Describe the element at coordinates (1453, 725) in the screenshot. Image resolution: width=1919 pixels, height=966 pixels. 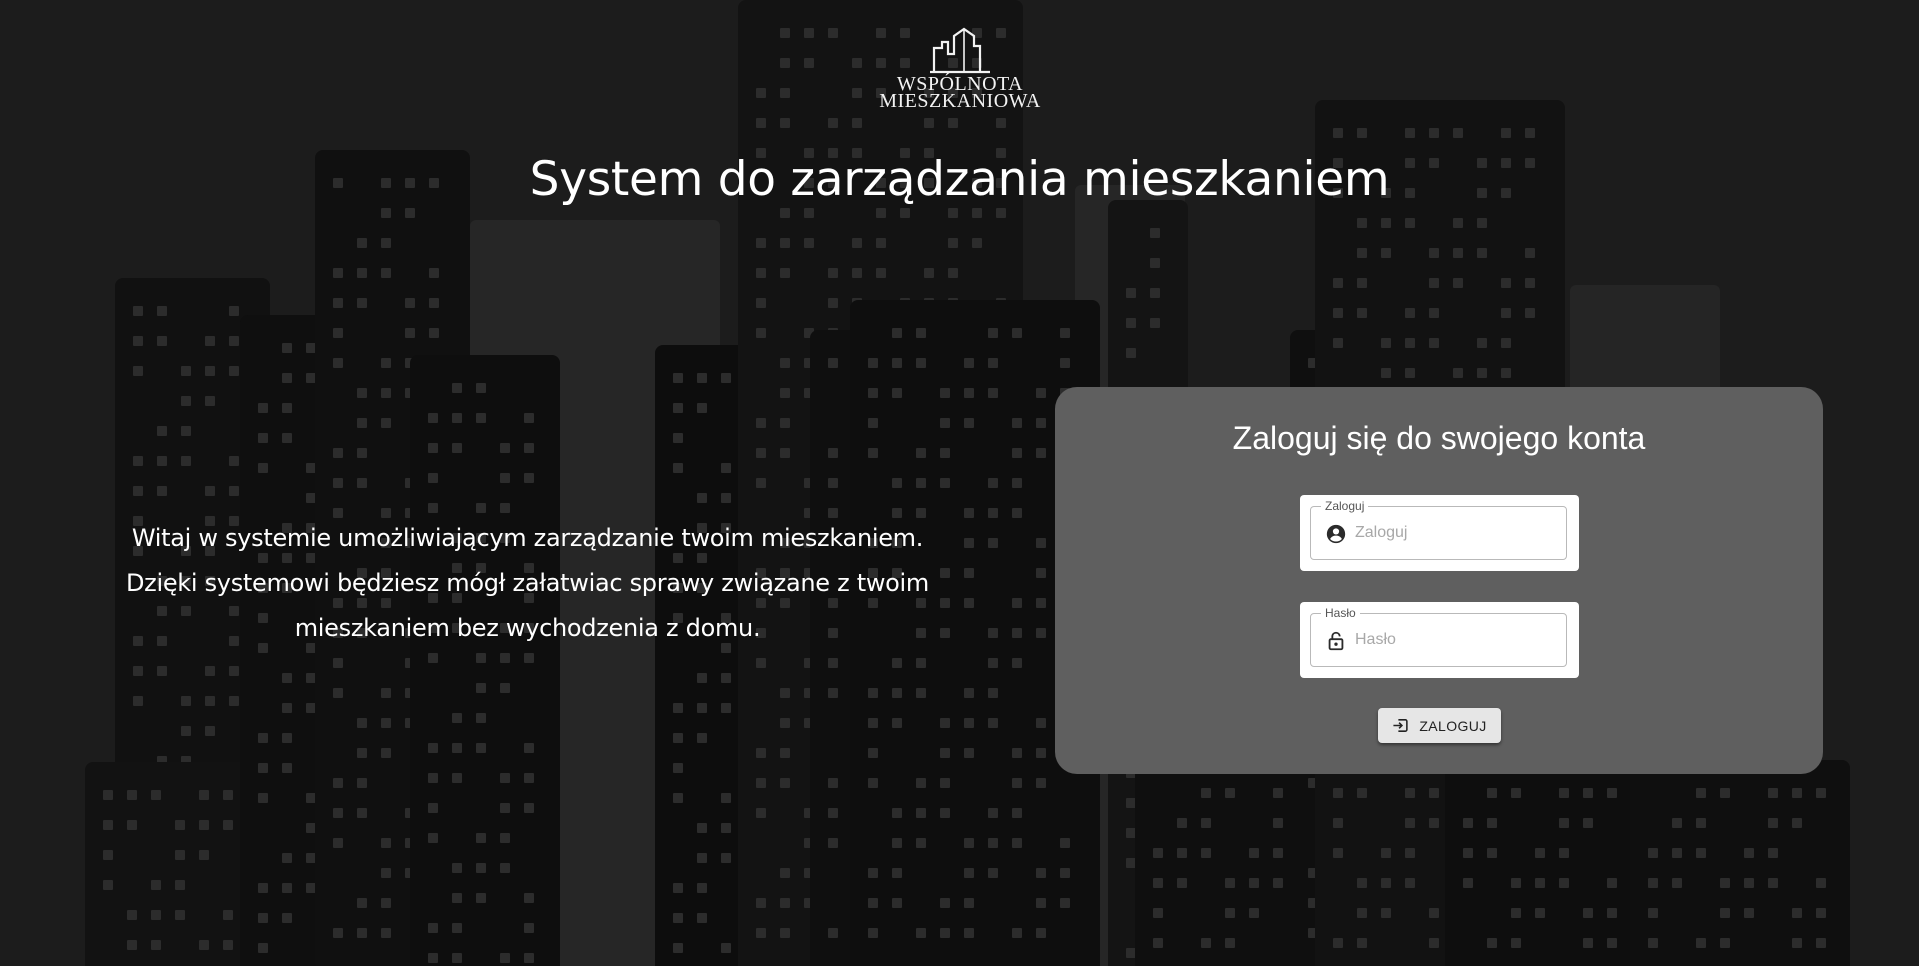
I see `login-button-label: ZALOGUJ` at that location.